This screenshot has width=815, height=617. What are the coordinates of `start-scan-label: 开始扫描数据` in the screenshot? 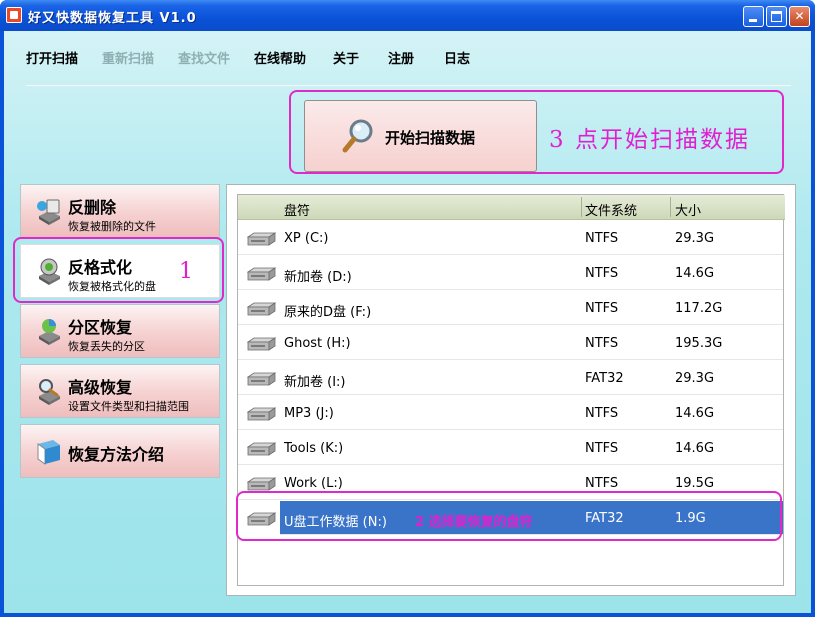 It's located at (430, 138).